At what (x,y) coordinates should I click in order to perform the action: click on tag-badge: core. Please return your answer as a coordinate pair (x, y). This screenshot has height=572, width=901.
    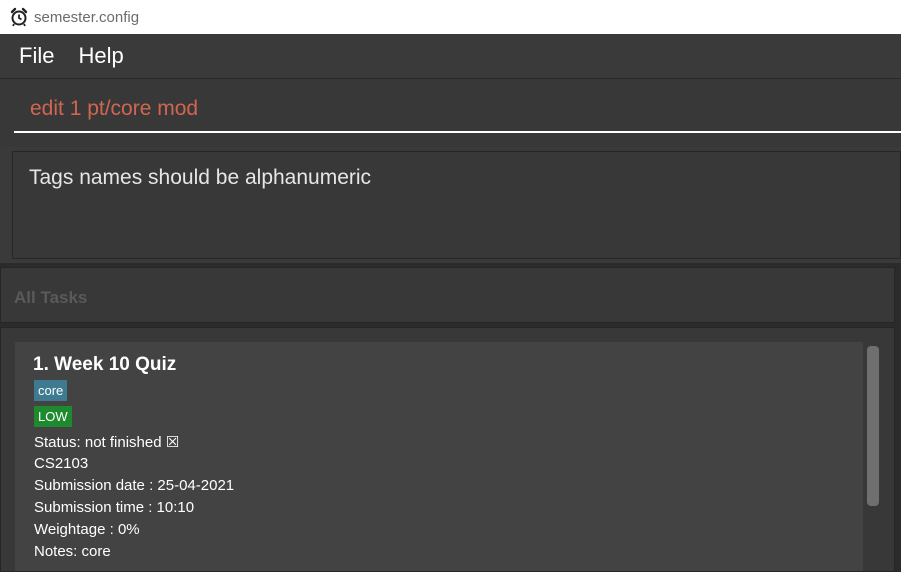
    Looking at the image, I should click on (51, 390).